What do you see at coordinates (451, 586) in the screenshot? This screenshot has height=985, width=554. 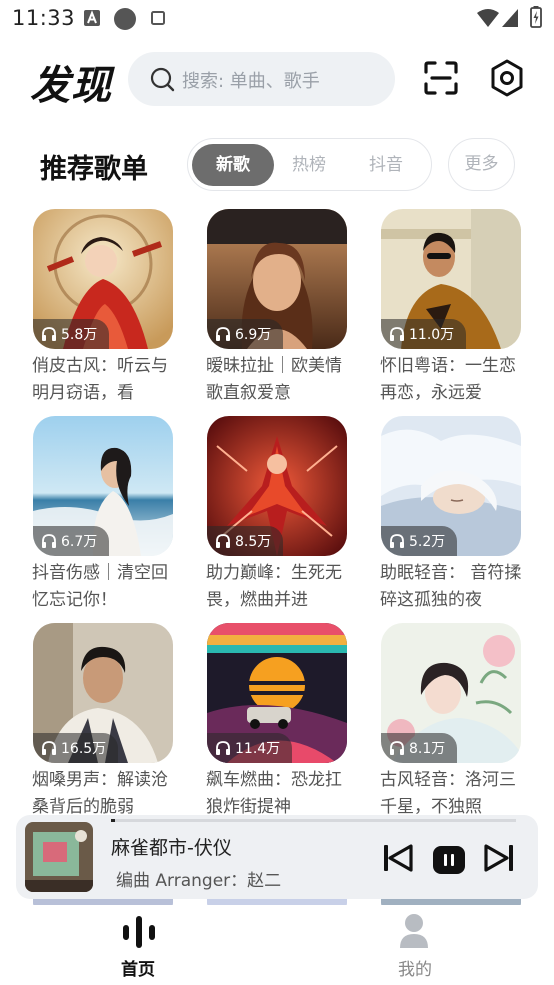 I see `playlist-title: 助眠轻音： 音符揉碎这孤独的夜` at bounding box center [451, 586].